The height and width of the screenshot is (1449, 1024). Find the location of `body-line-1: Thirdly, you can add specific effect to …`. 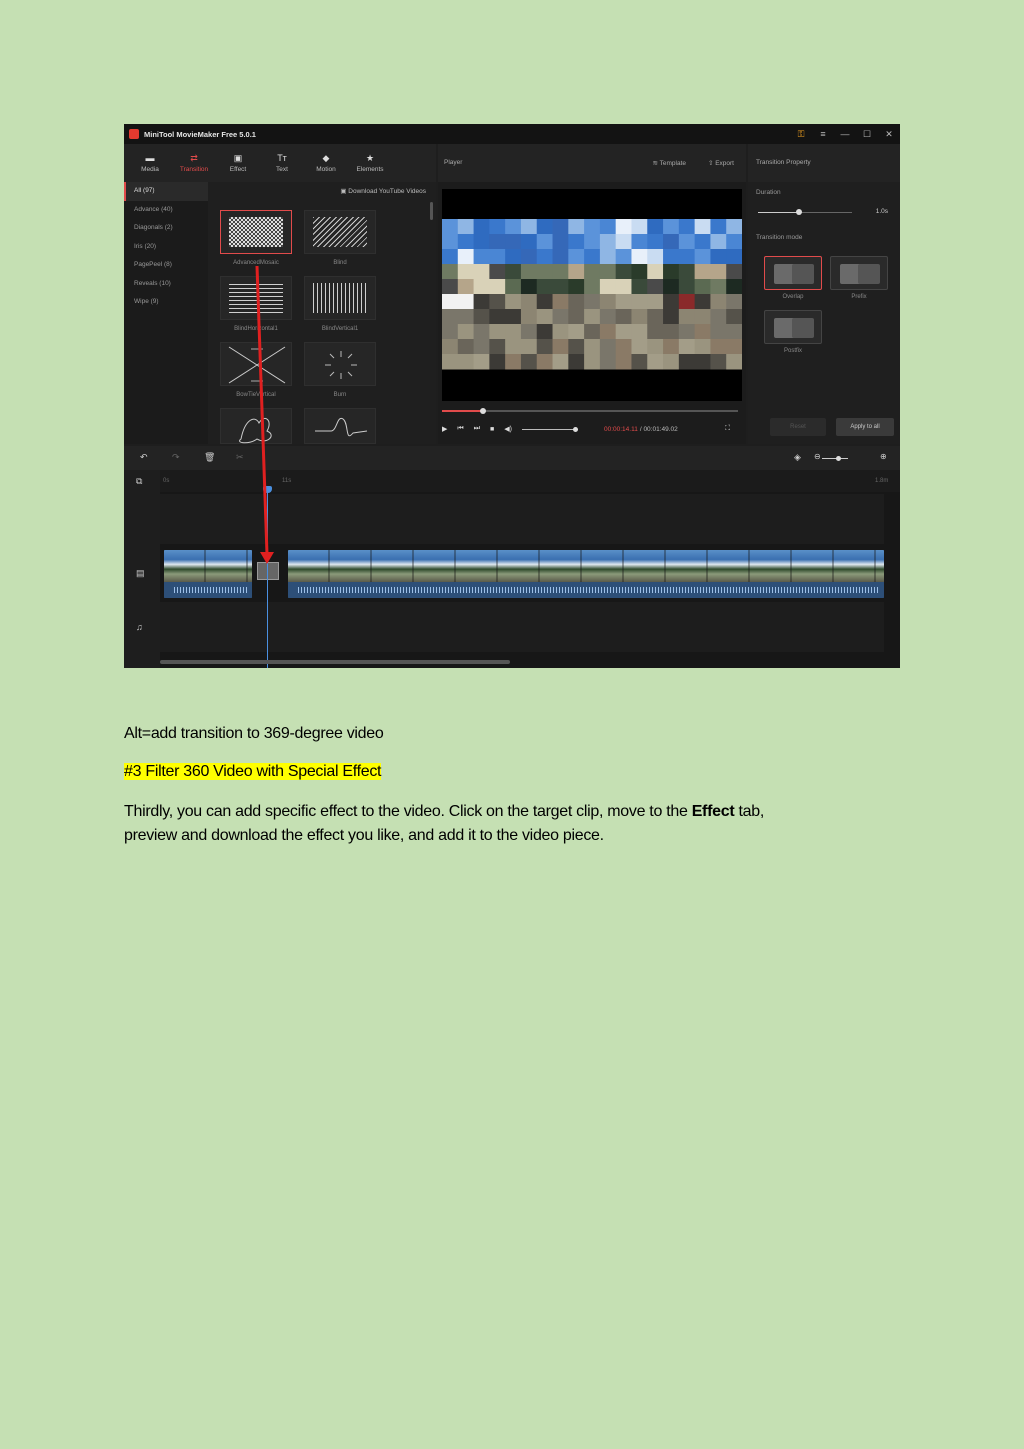

body-line-1: Thirdly, you can add specific effect to … is located at coordinates (444, 812).